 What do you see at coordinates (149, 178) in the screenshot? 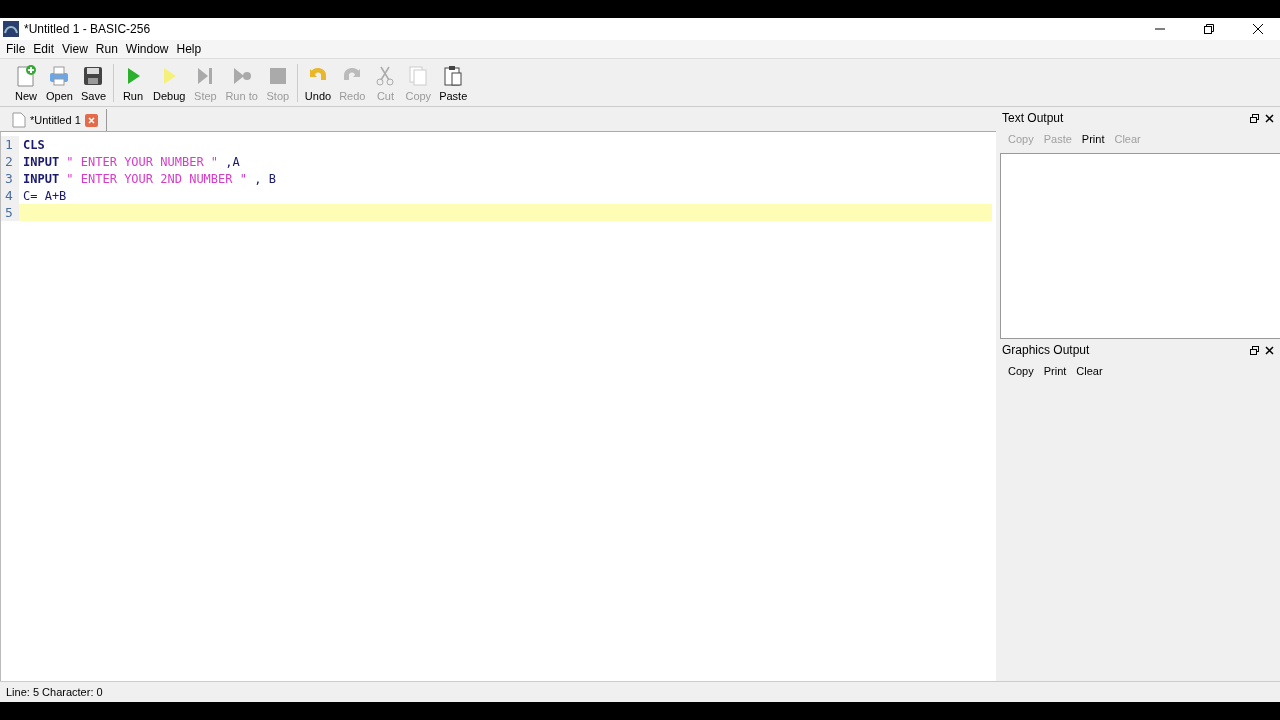
I see `code-text: INPUT " ENTER YOUR 2ND NUMBER " , B` at bounding box center [149, 178].